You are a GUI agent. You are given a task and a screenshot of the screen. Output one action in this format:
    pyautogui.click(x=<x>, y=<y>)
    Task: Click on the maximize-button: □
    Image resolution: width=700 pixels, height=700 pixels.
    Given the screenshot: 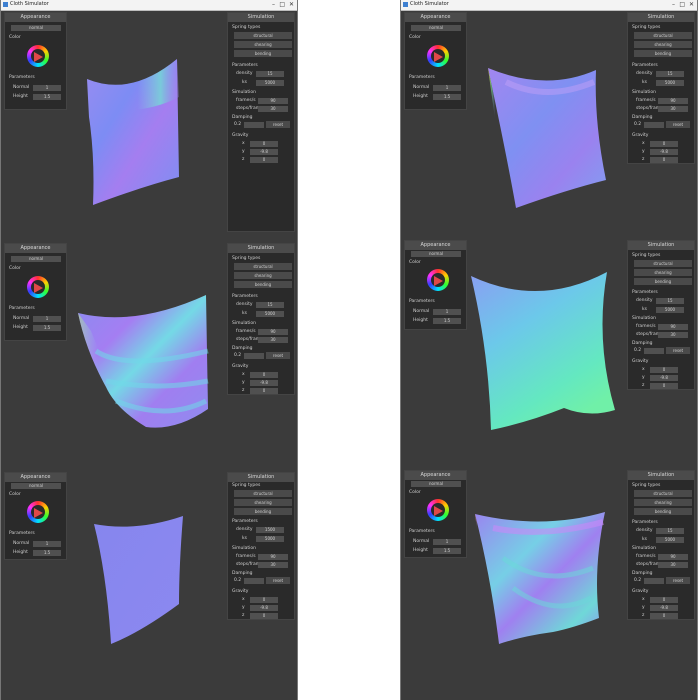 What is the action you would take?
    pyautogui.click(x=282, y=4)
    